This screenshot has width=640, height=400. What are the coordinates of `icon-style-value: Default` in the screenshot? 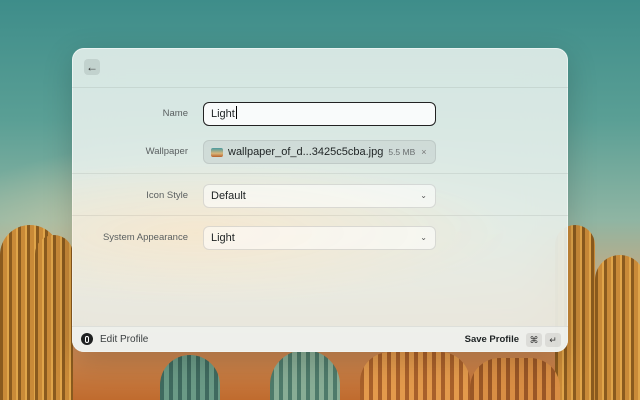 It's located at (228, 196).